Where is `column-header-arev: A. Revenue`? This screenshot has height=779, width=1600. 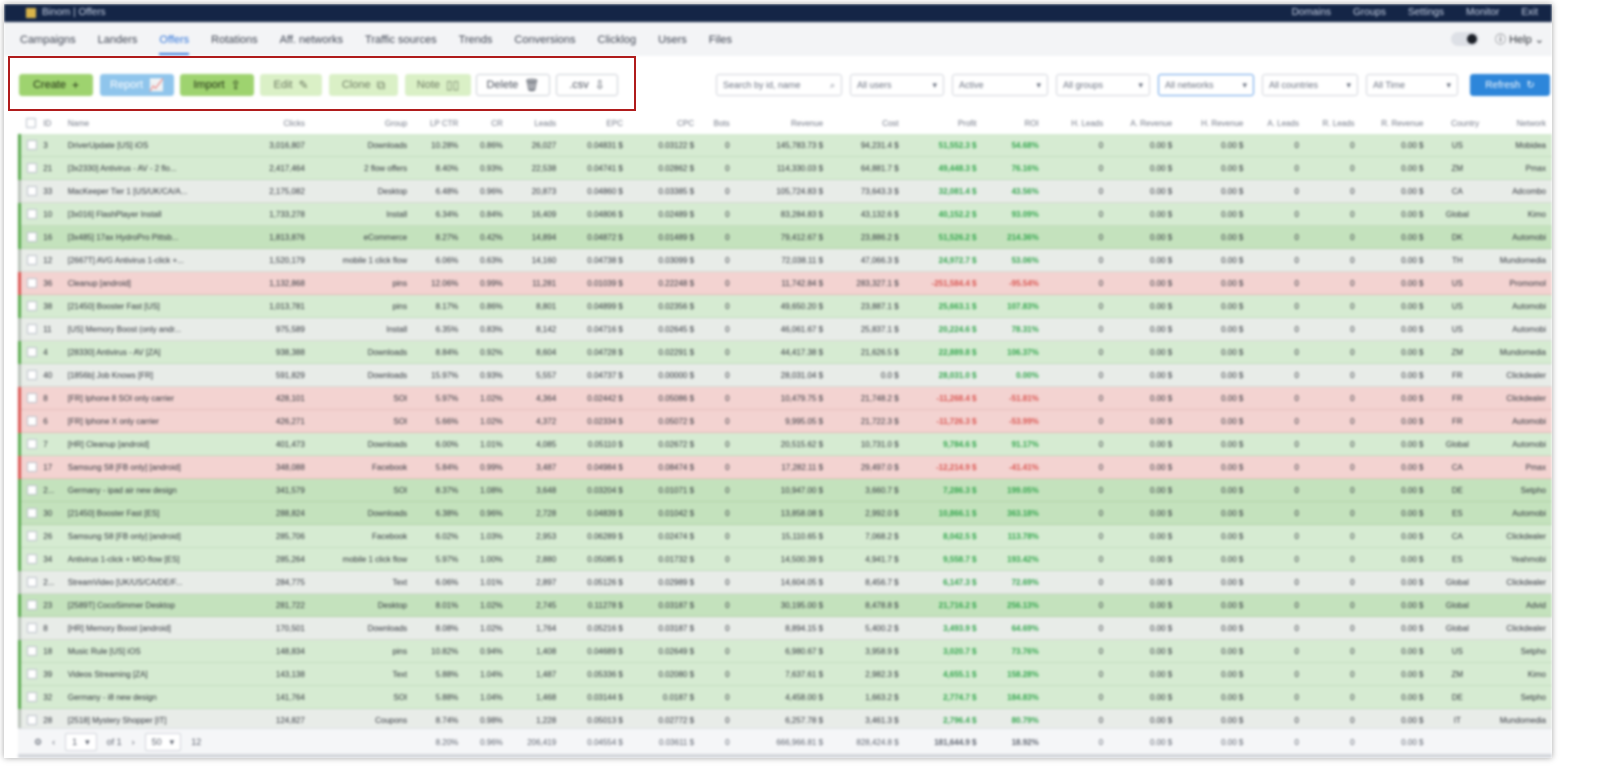
column-header-arev: A. Revenue is located at coordinates (1143, 123).